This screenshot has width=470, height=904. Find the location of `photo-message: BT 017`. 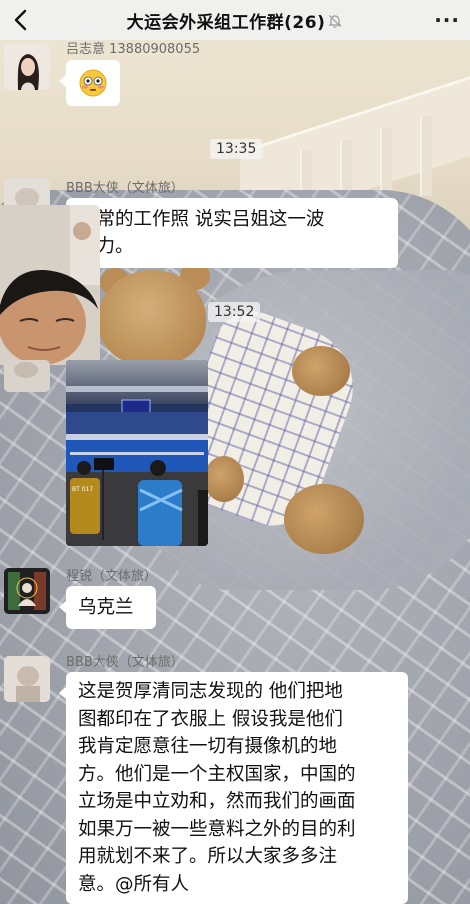

photo-message: BT 017 is located at coordinates (137, 453).